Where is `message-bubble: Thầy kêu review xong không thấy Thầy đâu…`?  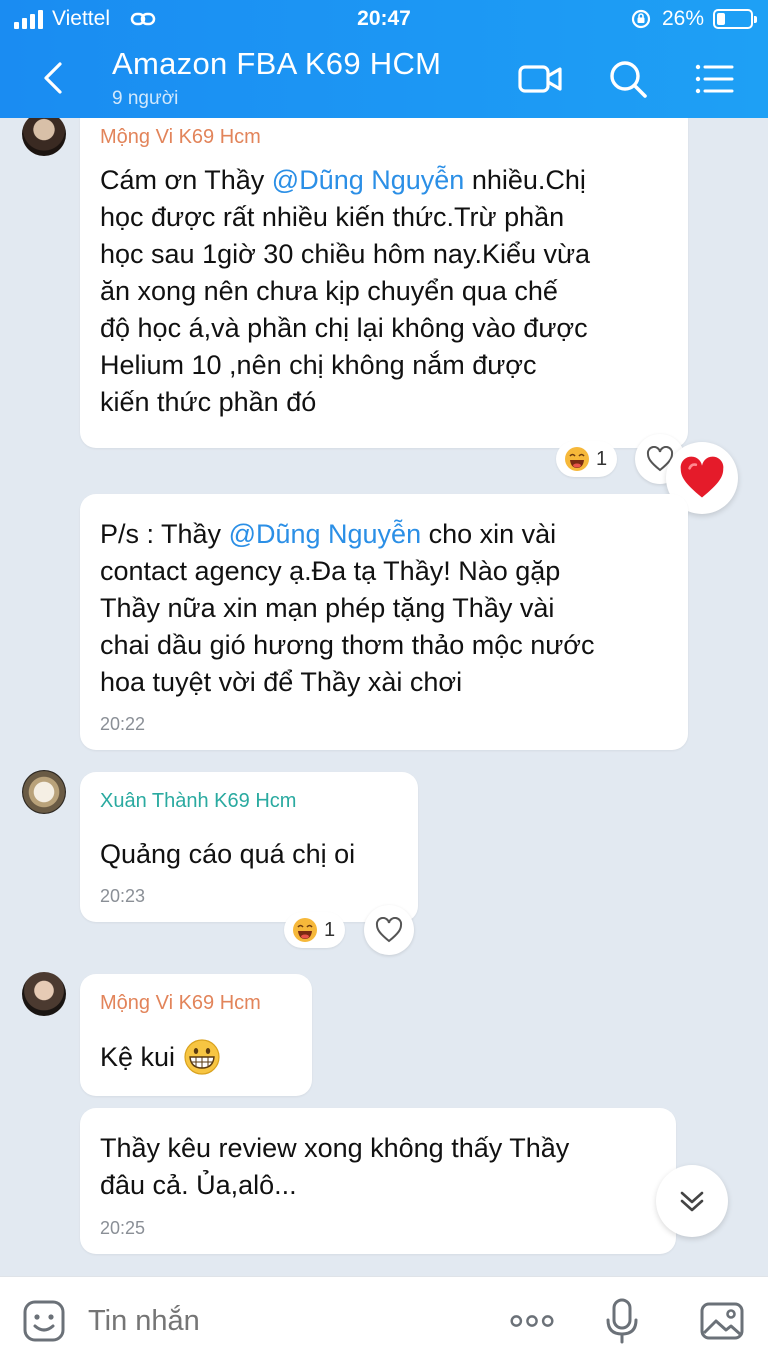
message-bubble: Thầy kêu review xong không thấy Thầy đâu… is located at coordinates (378, 1181).